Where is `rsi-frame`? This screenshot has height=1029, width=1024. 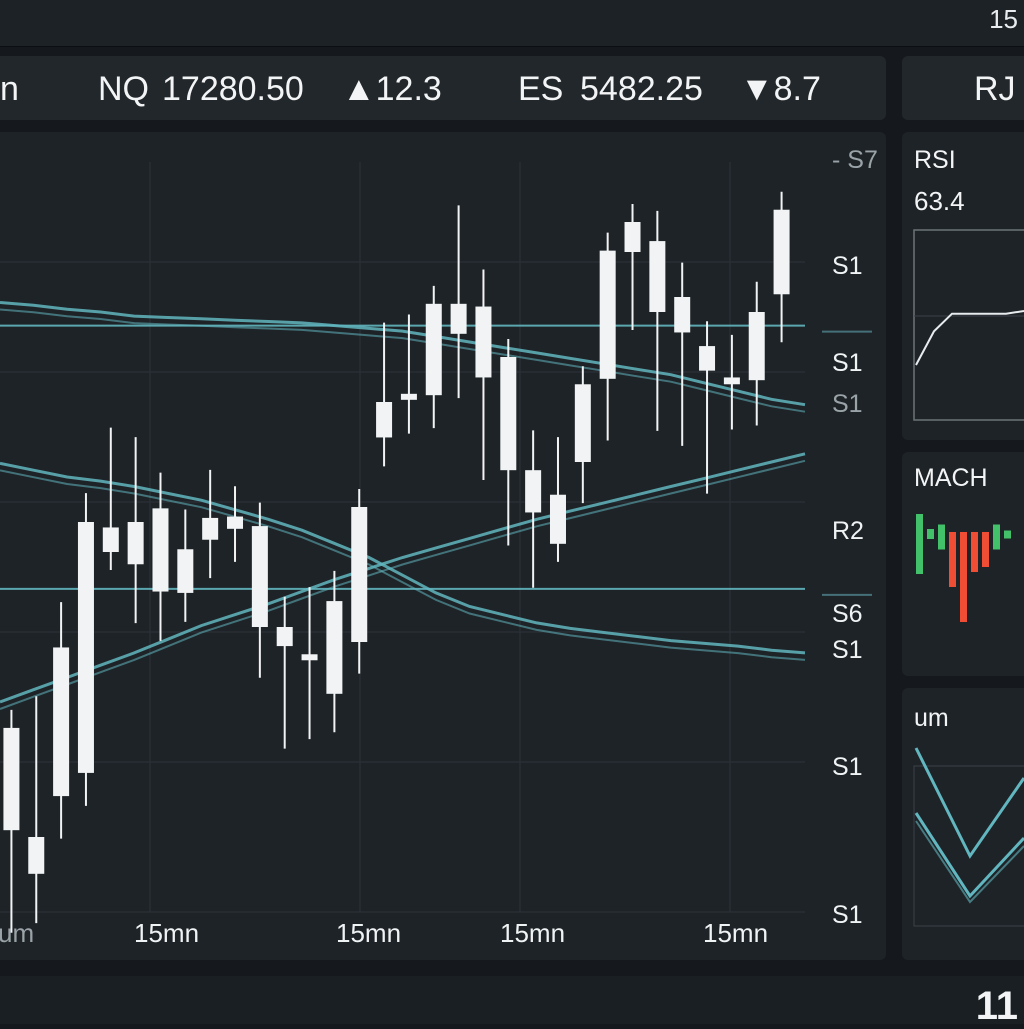
rsi-frame is located at coordinates (968, 325).